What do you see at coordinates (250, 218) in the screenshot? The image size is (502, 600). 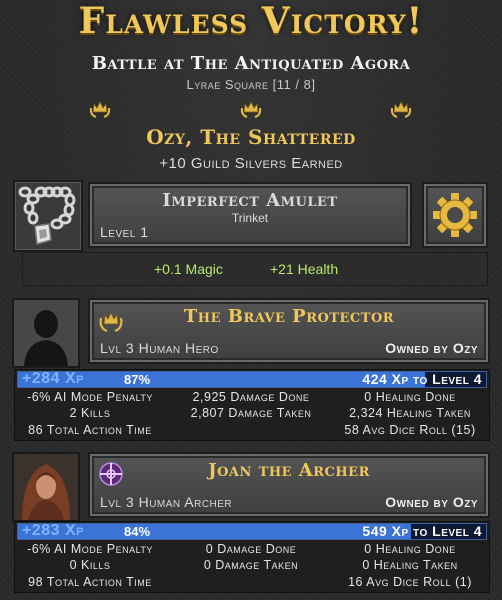 I see `item-type: Trinket` at bounding box center [250, 218].